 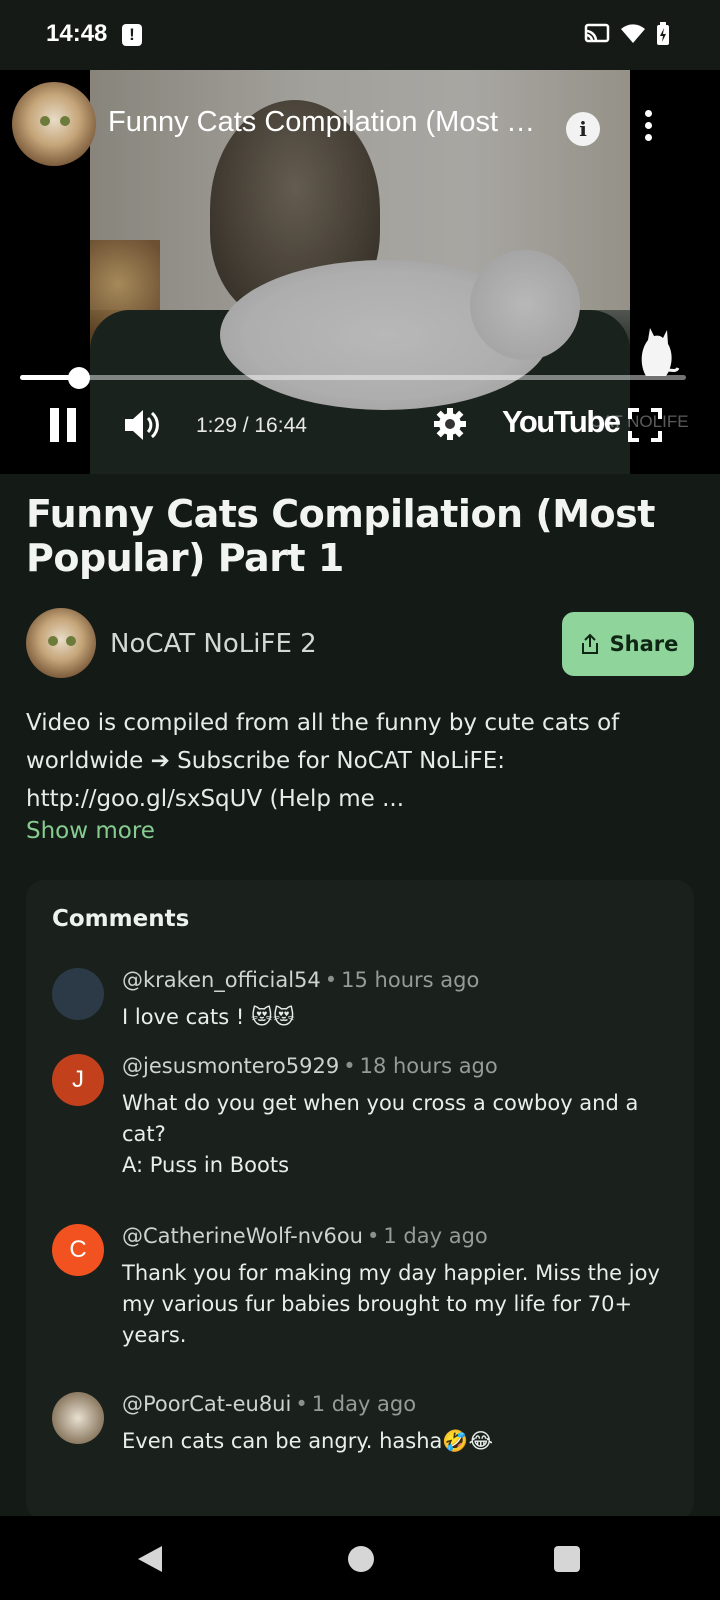 What do you see at coordinates (142, 425) in the screenshot?
I see `volume-icon` at bounding box center [142, 425].